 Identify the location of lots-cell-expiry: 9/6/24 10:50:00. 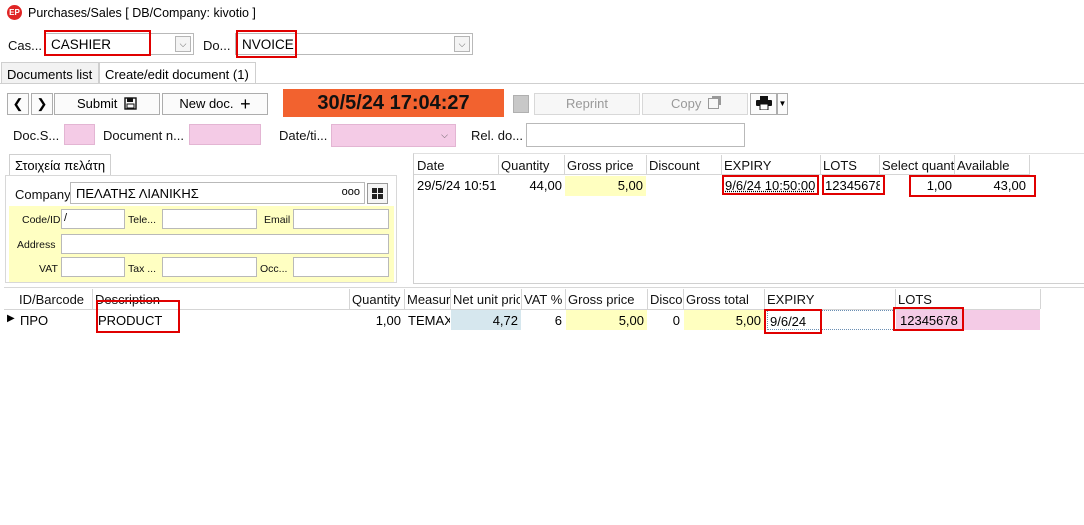
(772, 185).